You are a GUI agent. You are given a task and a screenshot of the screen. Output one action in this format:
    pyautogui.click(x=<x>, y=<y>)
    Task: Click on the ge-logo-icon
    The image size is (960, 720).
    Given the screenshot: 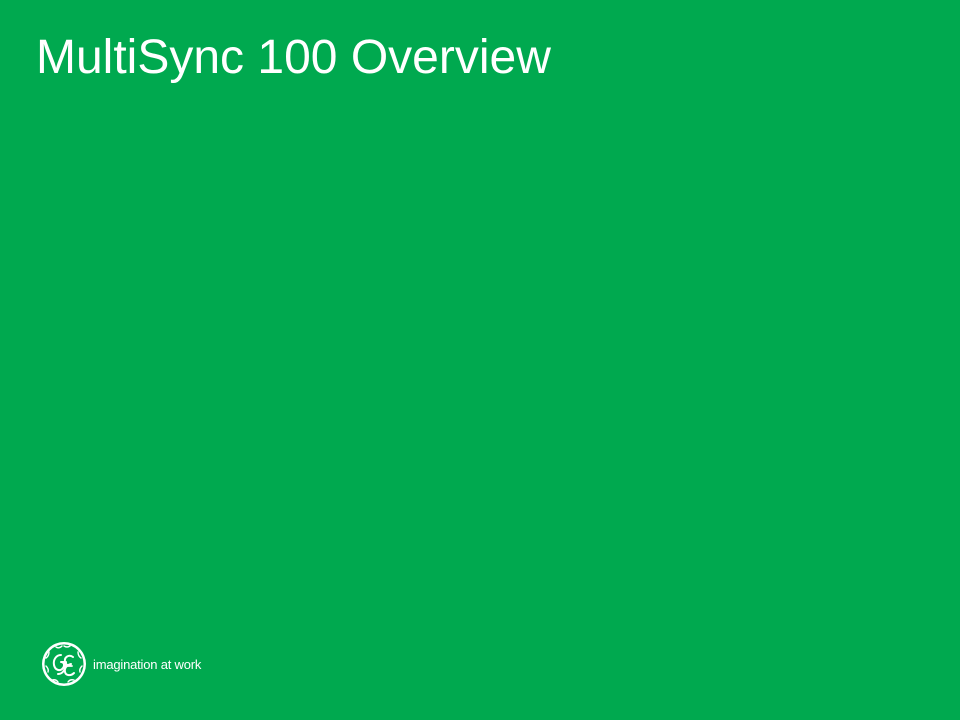 What is the action you would take?
    pyautogui.click(x=64, y=664)
    